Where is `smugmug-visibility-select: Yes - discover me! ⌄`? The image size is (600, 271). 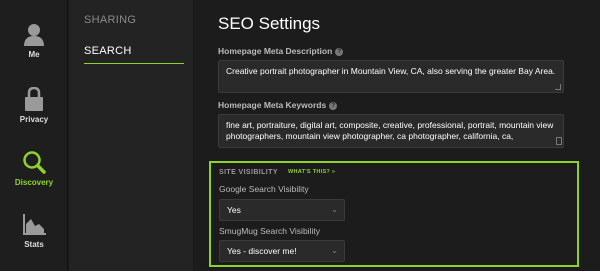 smugmug-visibility-select: Yes - discover me! ⌄ is located at coordinates (282, 251).